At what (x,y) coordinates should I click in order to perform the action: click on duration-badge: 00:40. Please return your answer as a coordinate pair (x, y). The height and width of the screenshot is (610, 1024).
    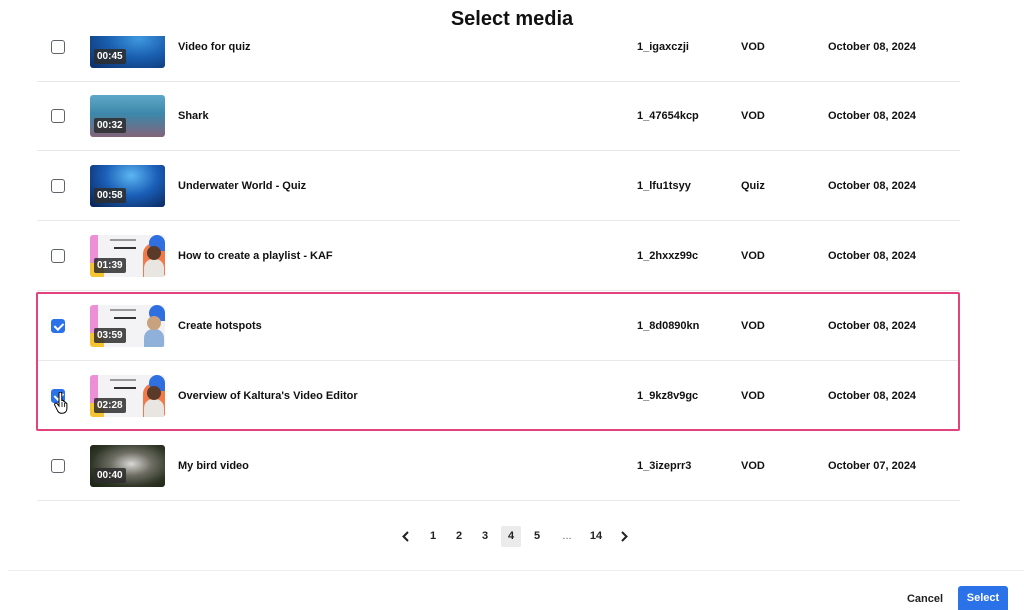
    Looking at the image, I should click on (110, 475).